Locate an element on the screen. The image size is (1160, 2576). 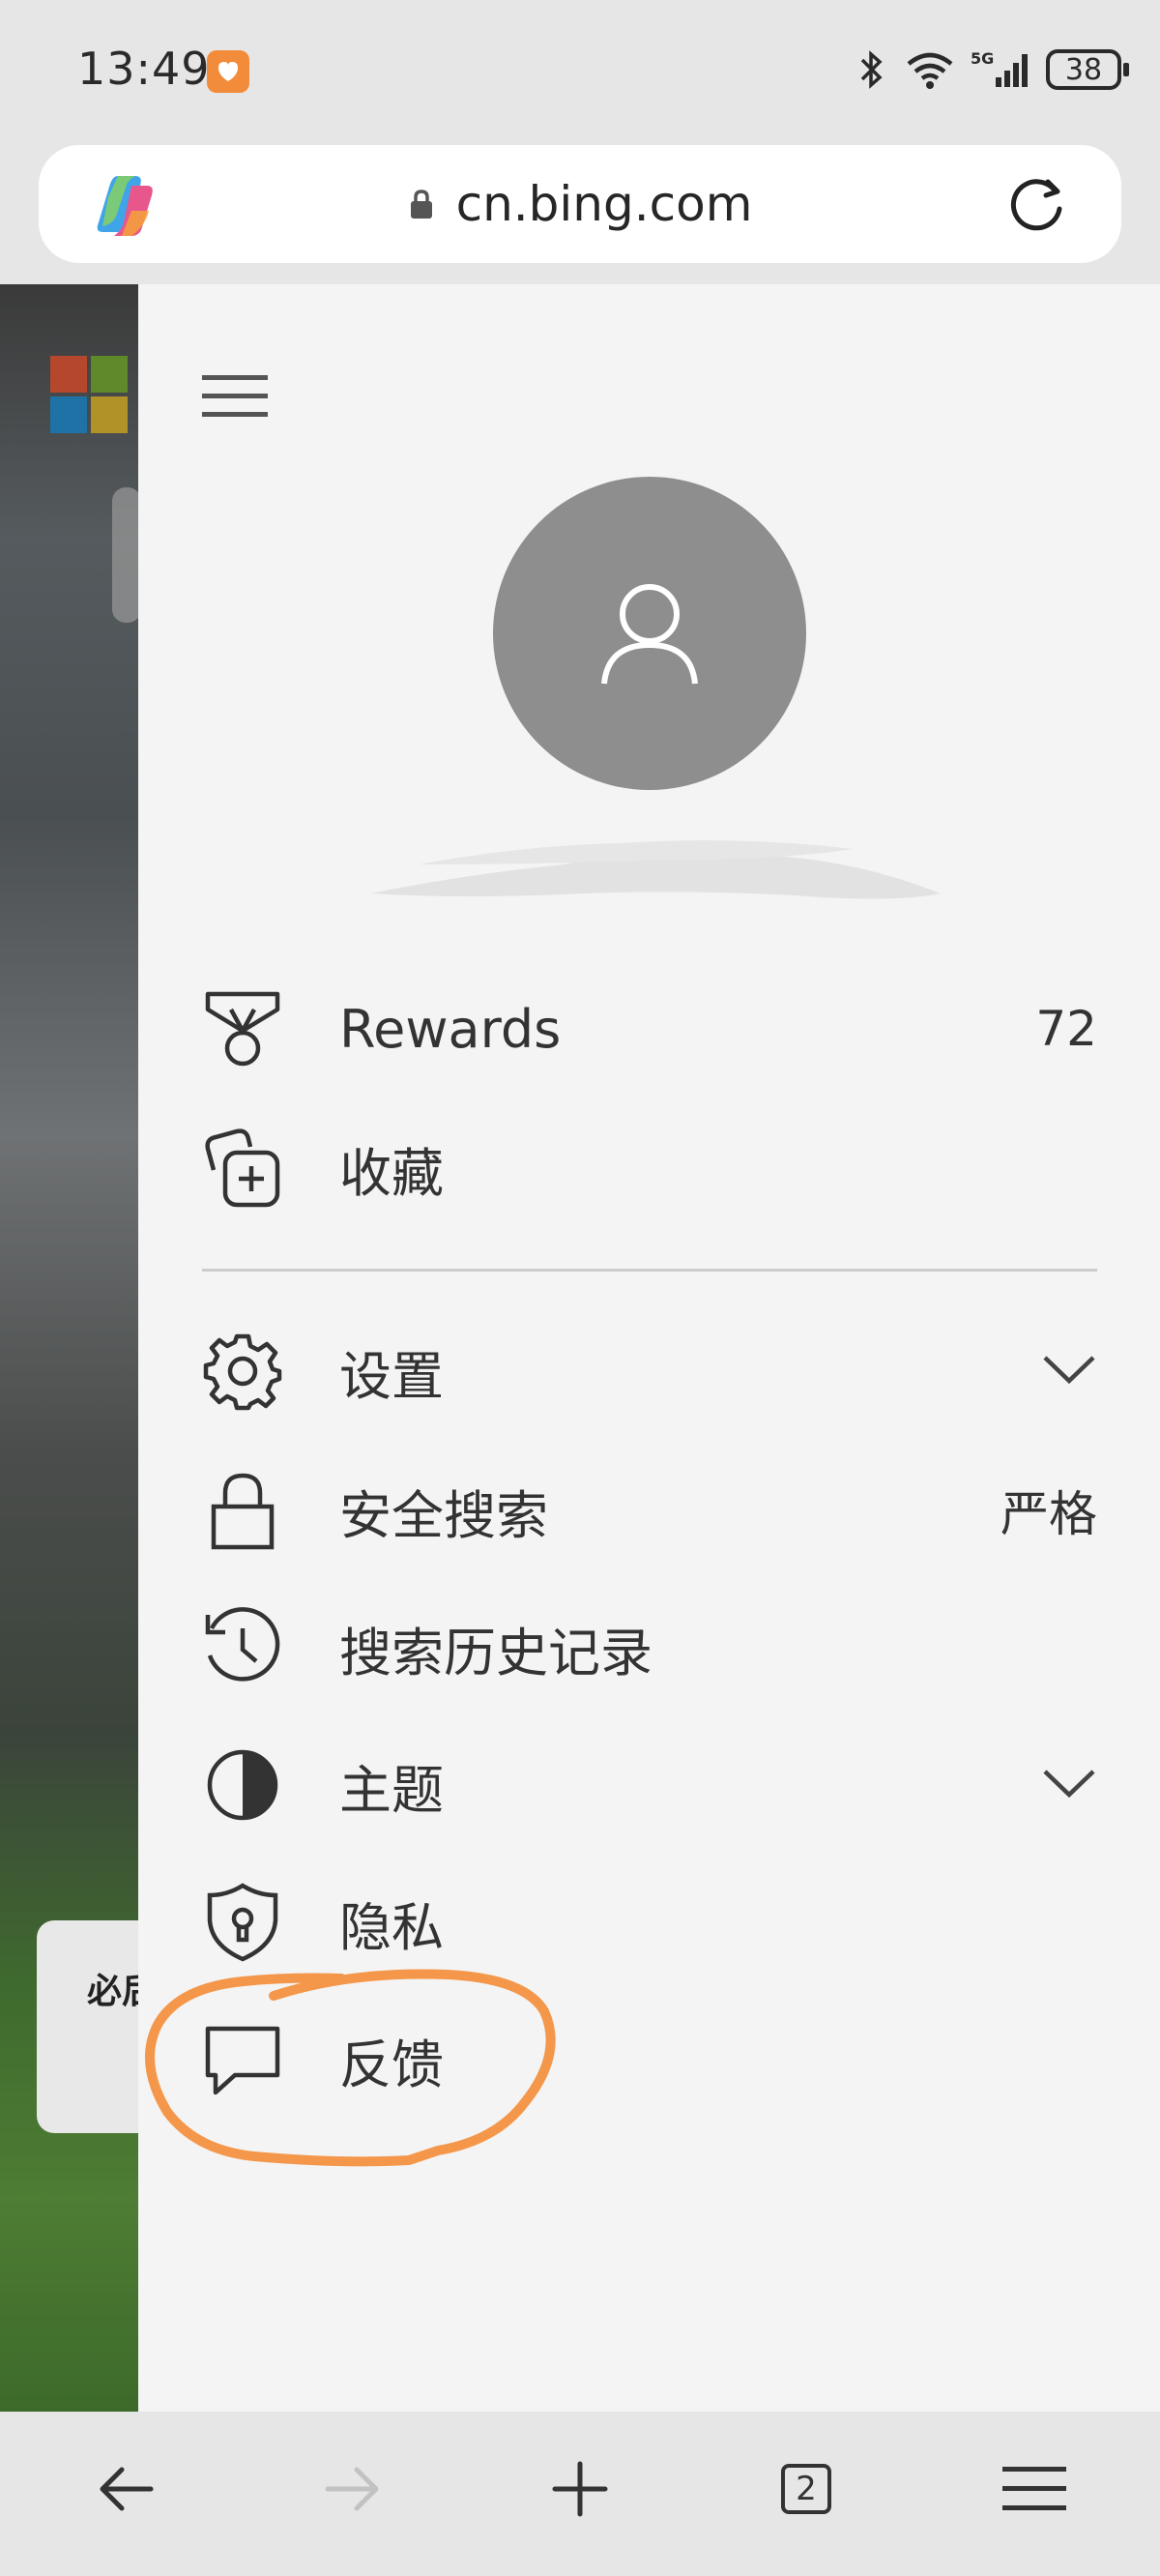
forward-arrow-icon is located at coordinates (352, 2489).